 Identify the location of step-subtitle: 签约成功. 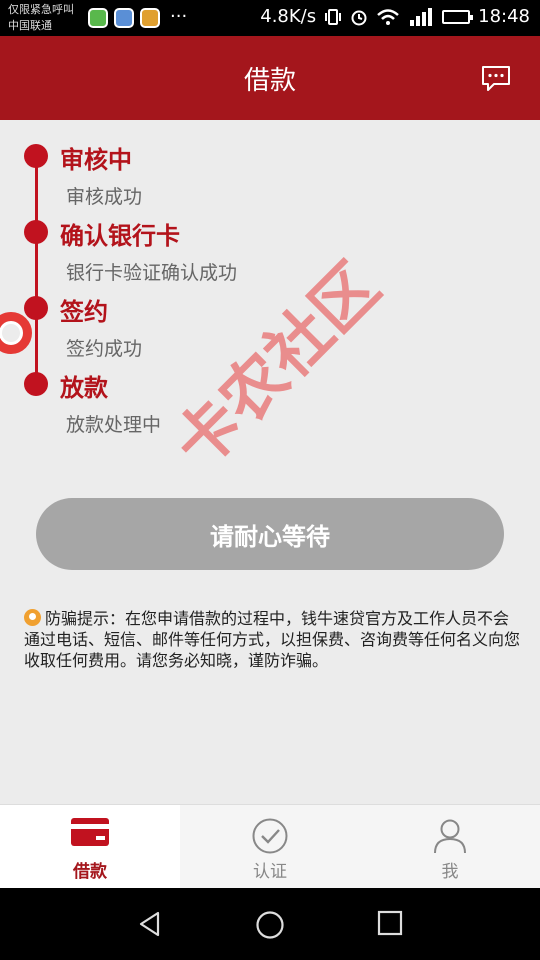
(104, 349).